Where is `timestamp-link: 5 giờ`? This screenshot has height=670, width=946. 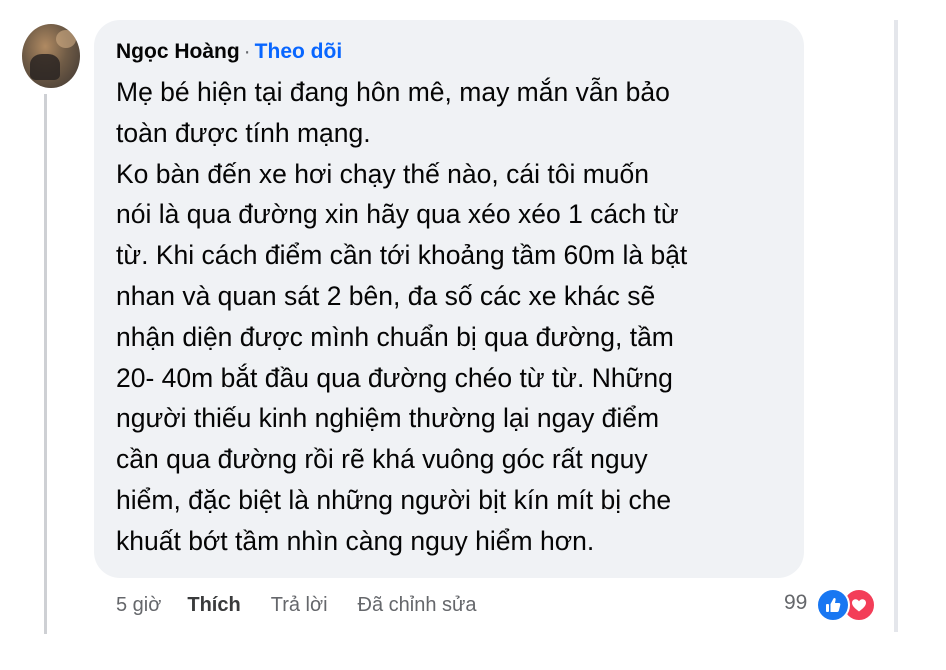 timestamp-link: 5 giờ is located at coordinates (138, 605).